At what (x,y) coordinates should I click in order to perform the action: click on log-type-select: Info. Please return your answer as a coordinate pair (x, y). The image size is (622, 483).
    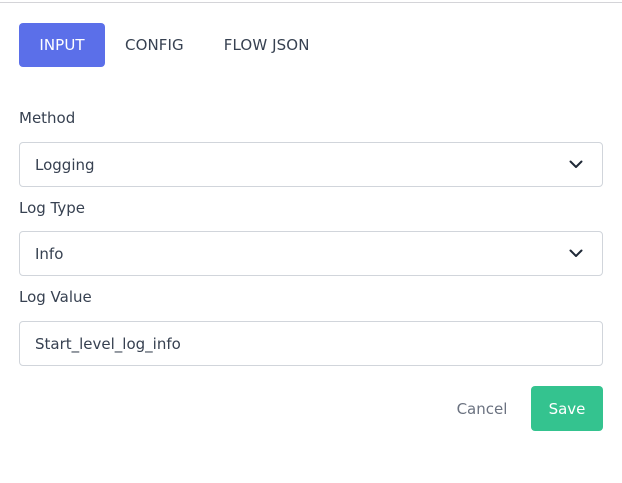
    Looking at the image, I should click on (311, 253).